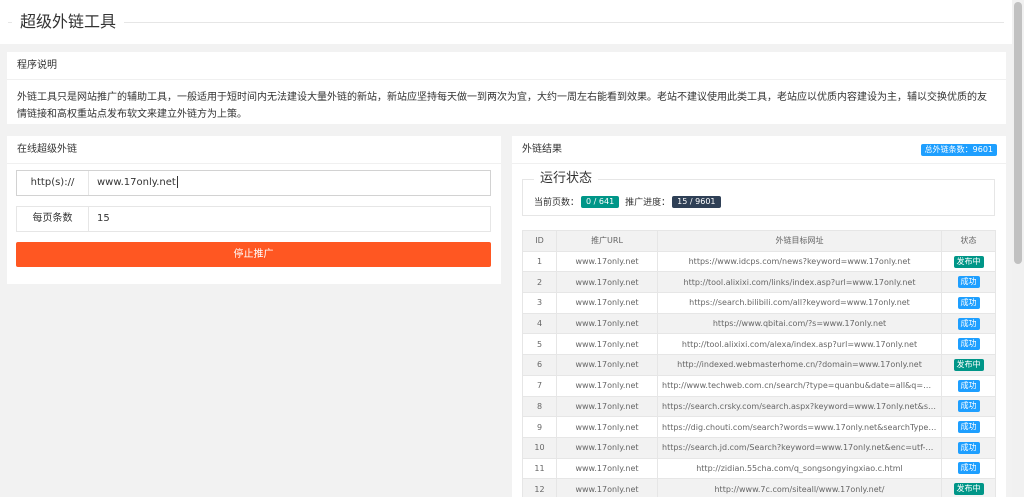 Image resolution: width=1024 pixels, height=497 pixels. Describe the element at coordinates (539, 282) in the screenshot. I see `row-id: 2` at that location.